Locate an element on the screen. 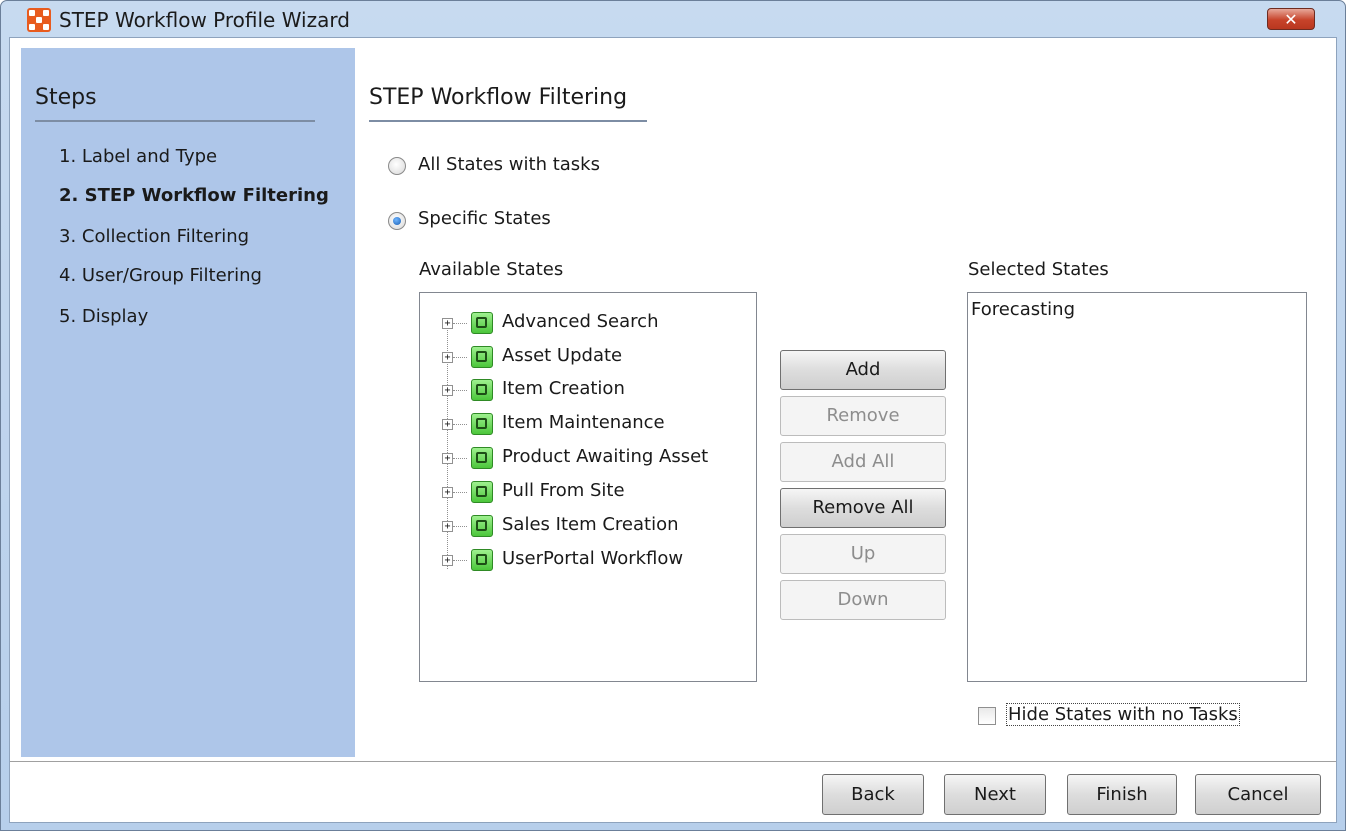 The height and width of the screenshot is (831, 1346). all-states-radio is located at coordinates (397, 166).